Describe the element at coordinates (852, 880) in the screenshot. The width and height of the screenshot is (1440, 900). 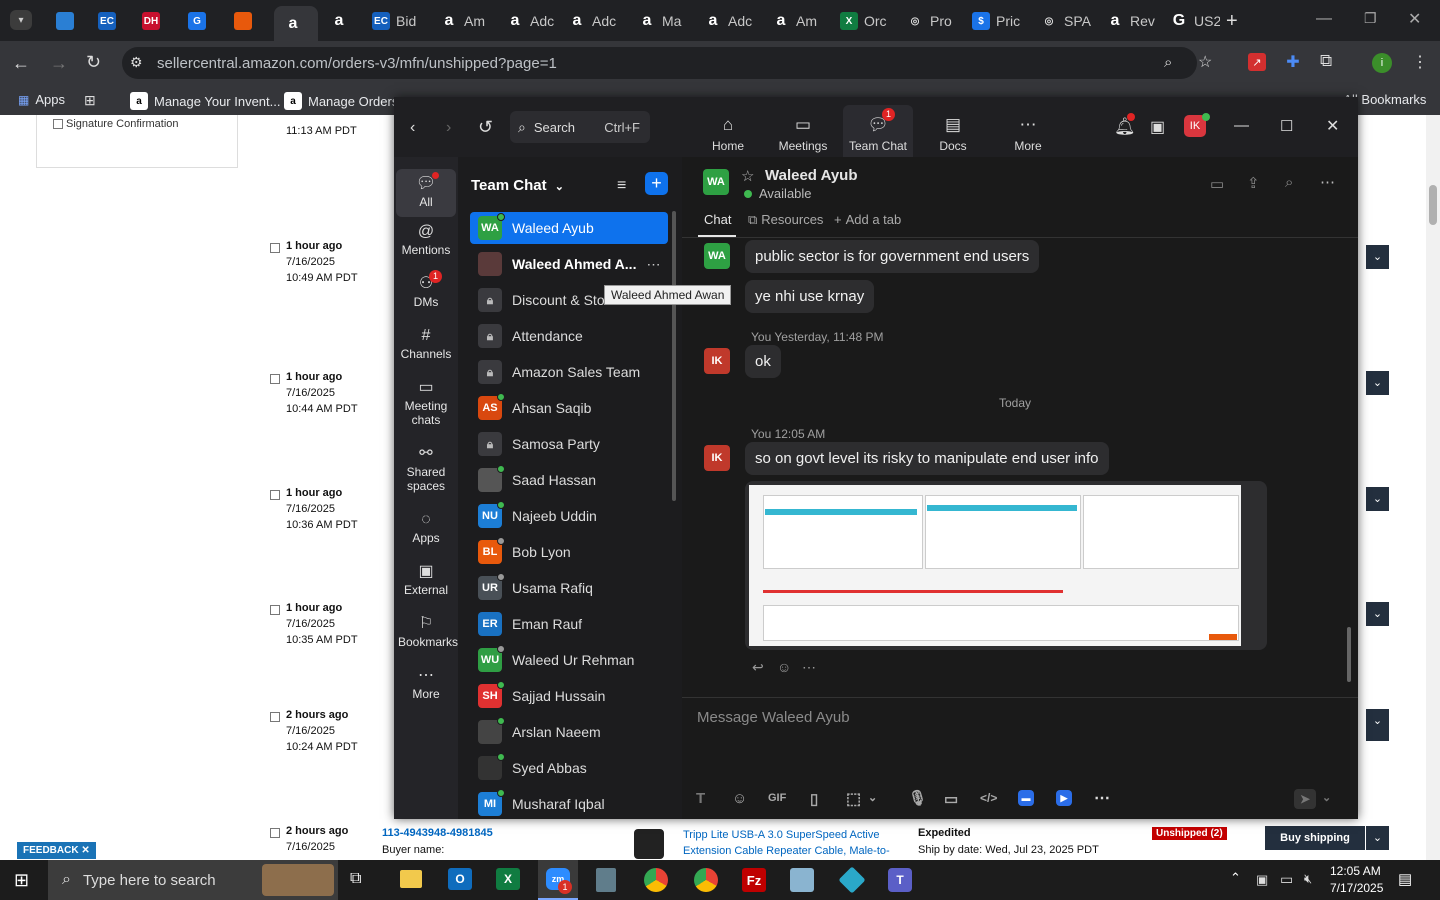
I see `app-icon` at that location.